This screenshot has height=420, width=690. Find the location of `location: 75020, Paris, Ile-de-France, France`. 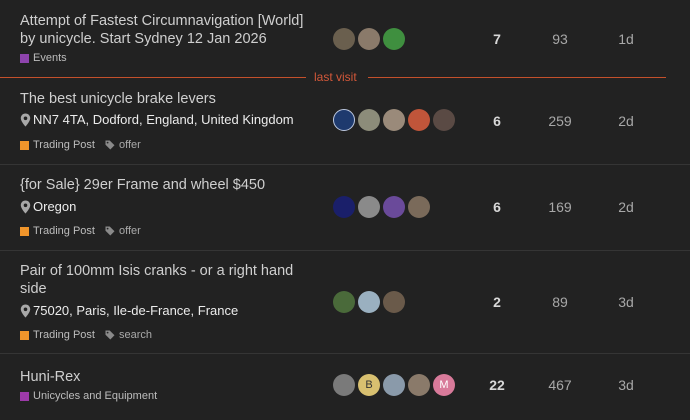

location: 75020, Paris, Ile-de-France, France is located at coordinates (129, 310).